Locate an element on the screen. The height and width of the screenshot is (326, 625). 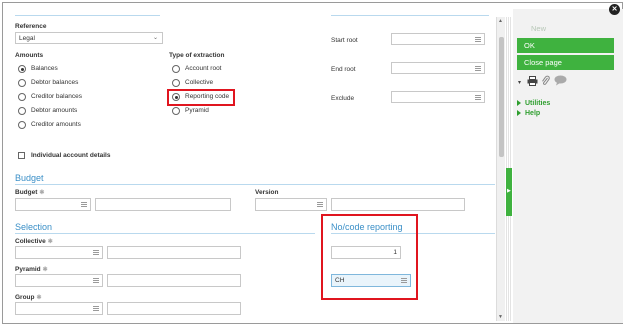
comment-icon is located at coordinates (560, 80).